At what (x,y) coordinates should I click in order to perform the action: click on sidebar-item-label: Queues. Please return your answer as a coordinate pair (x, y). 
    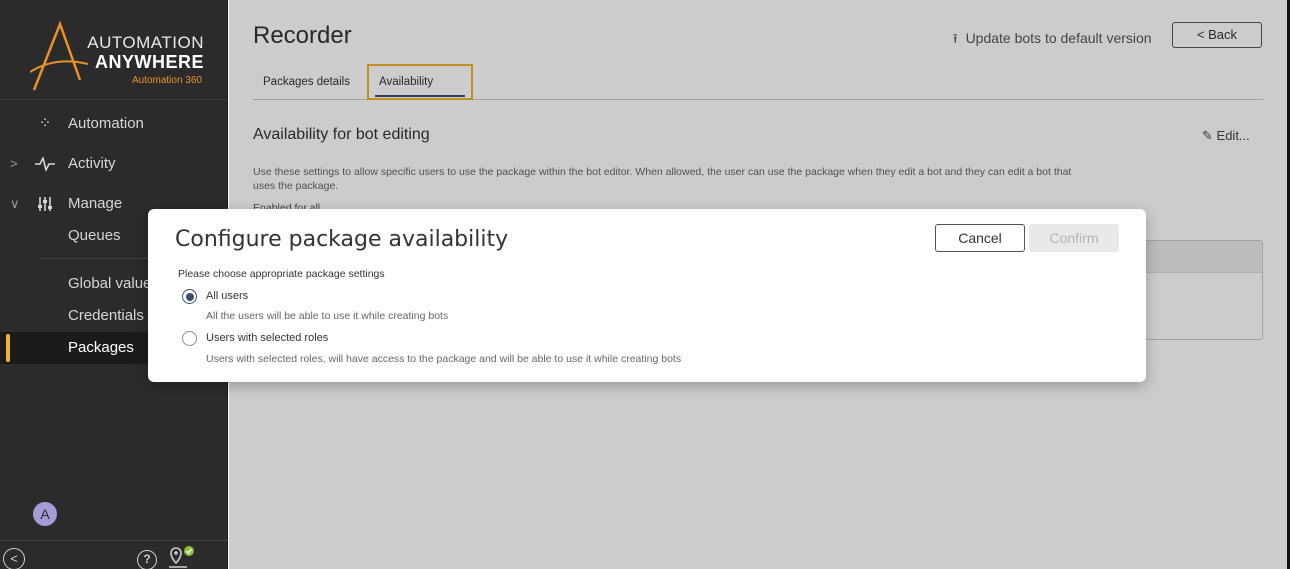
    Looking at the image, I should click on (94, 235).